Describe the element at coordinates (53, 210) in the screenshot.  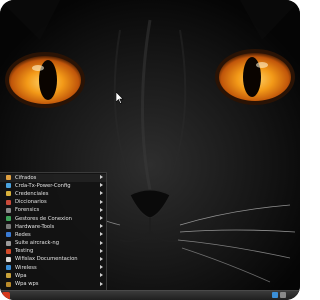
I see `menu-item-forensics: Forensics` at that location.